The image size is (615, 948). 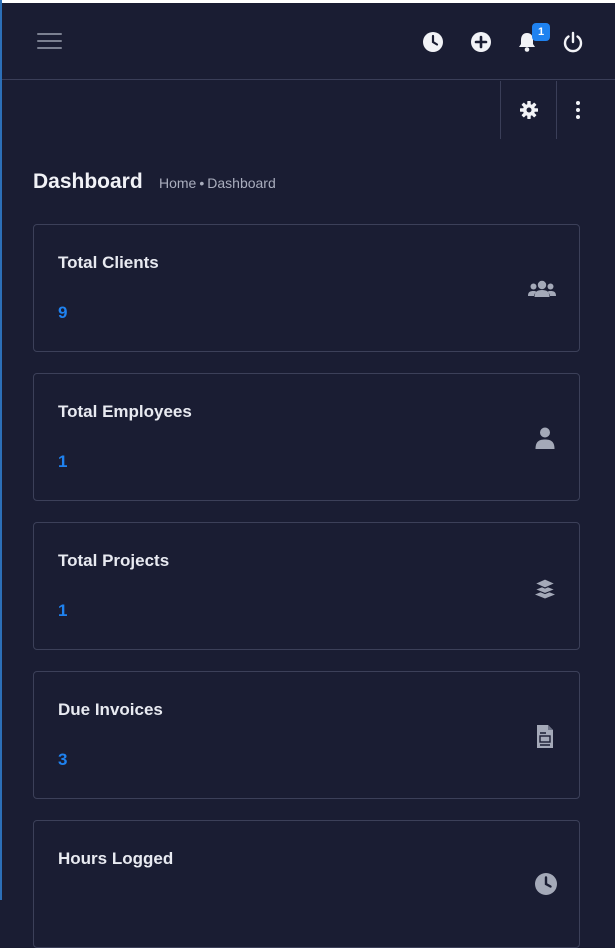 What do you see at coordinates (177, 183) in the screenshot?
I see `breadcrumb-home-link: Home` at bounding box center [177, 183].